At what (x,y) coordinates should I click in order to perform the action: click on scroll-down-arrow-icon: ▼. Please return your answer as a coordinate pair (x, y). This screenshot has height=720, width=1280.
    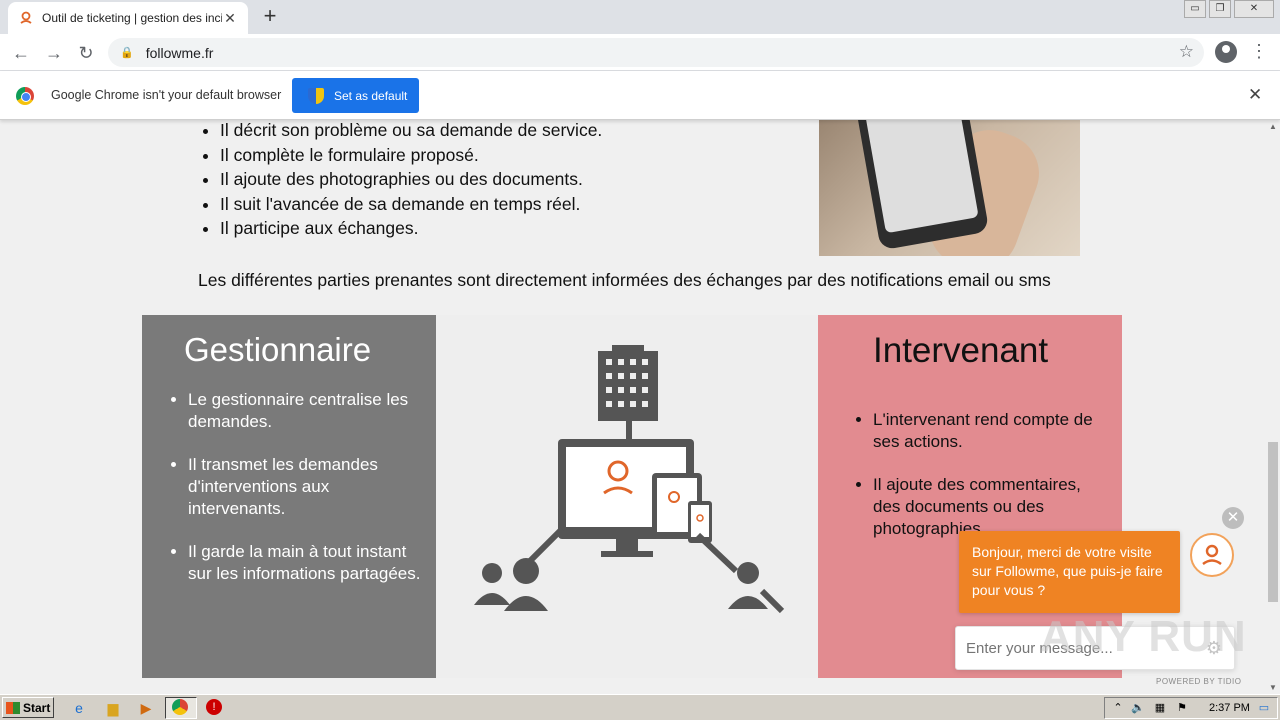
    Looking at the image, I should click on (1273, 687).